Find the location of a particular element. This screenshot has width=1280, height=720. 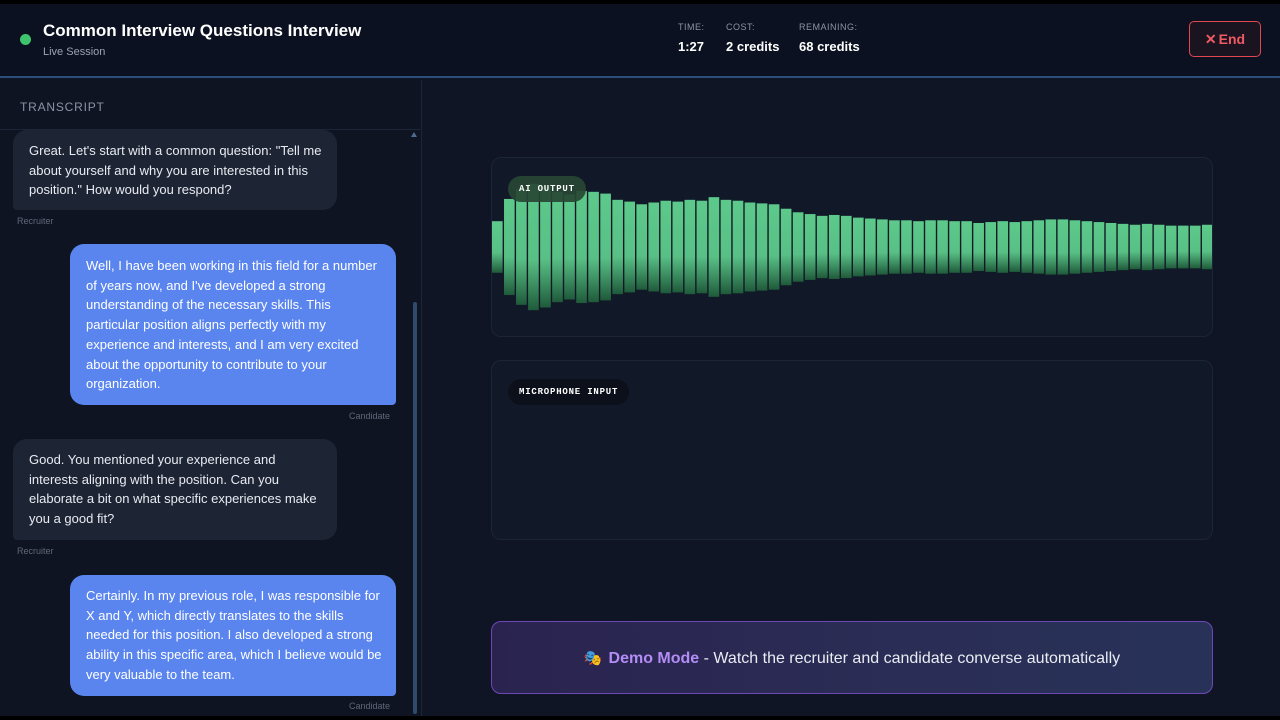

close-icon: ✕ is located at coordinates (1210, 39).